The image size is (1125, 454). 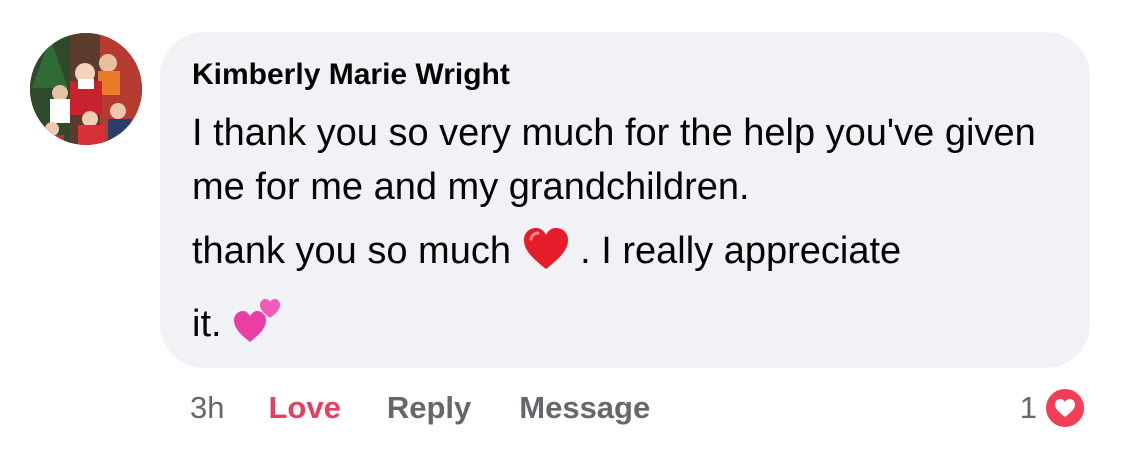 What do you see at coordinates (258, 320) in the screenshot?
I see `two-hearts-emoji-icon` at bounding box center [258, 320].